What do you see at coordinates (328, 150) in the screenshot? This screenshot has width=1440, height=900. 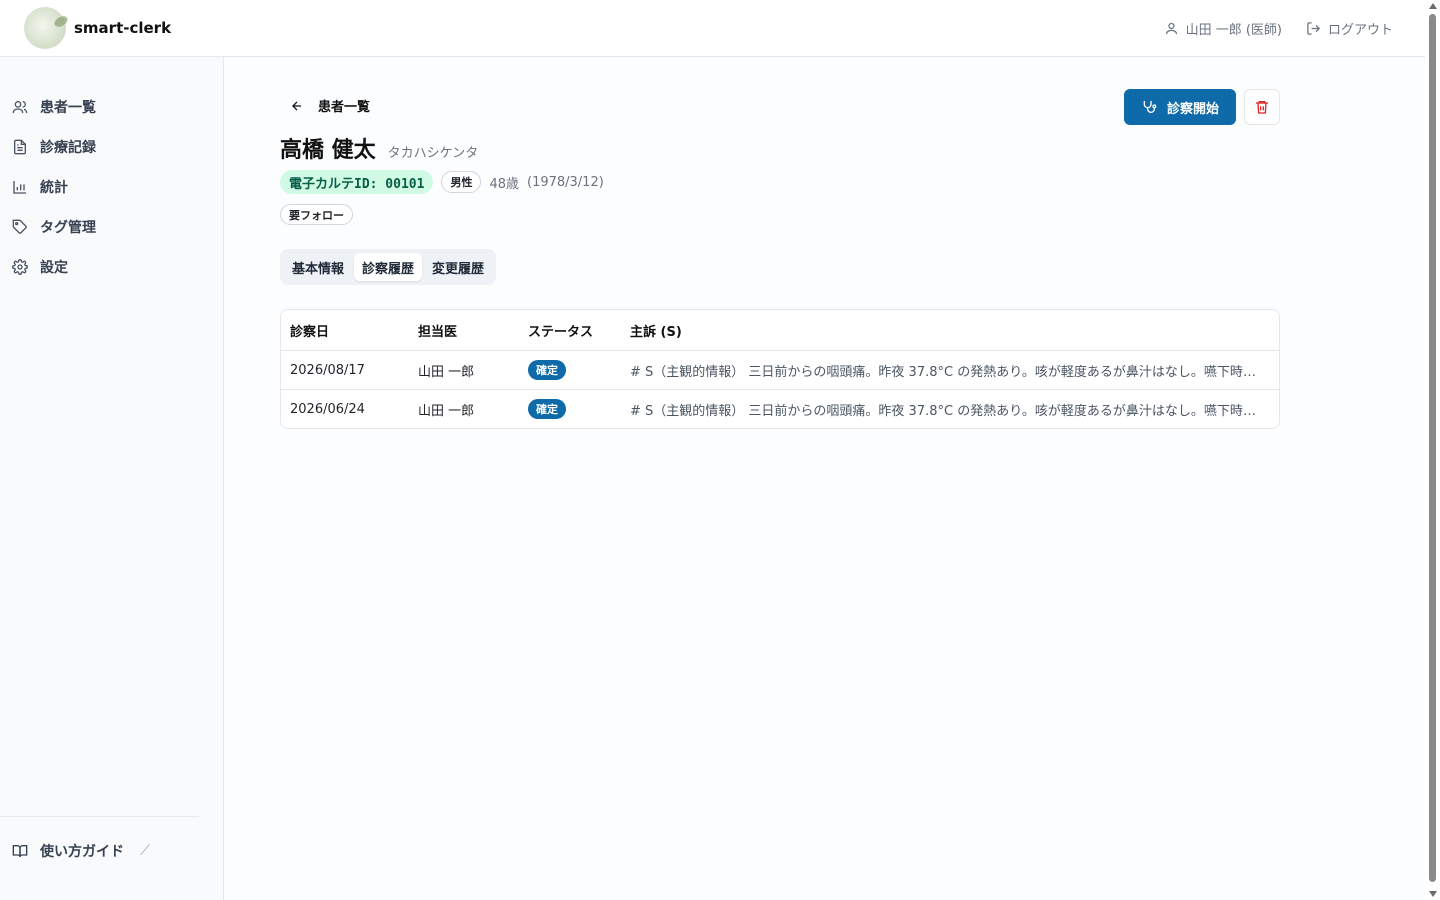 I see `patient-name: 高橋 健太` at bounding box center [328, 150].